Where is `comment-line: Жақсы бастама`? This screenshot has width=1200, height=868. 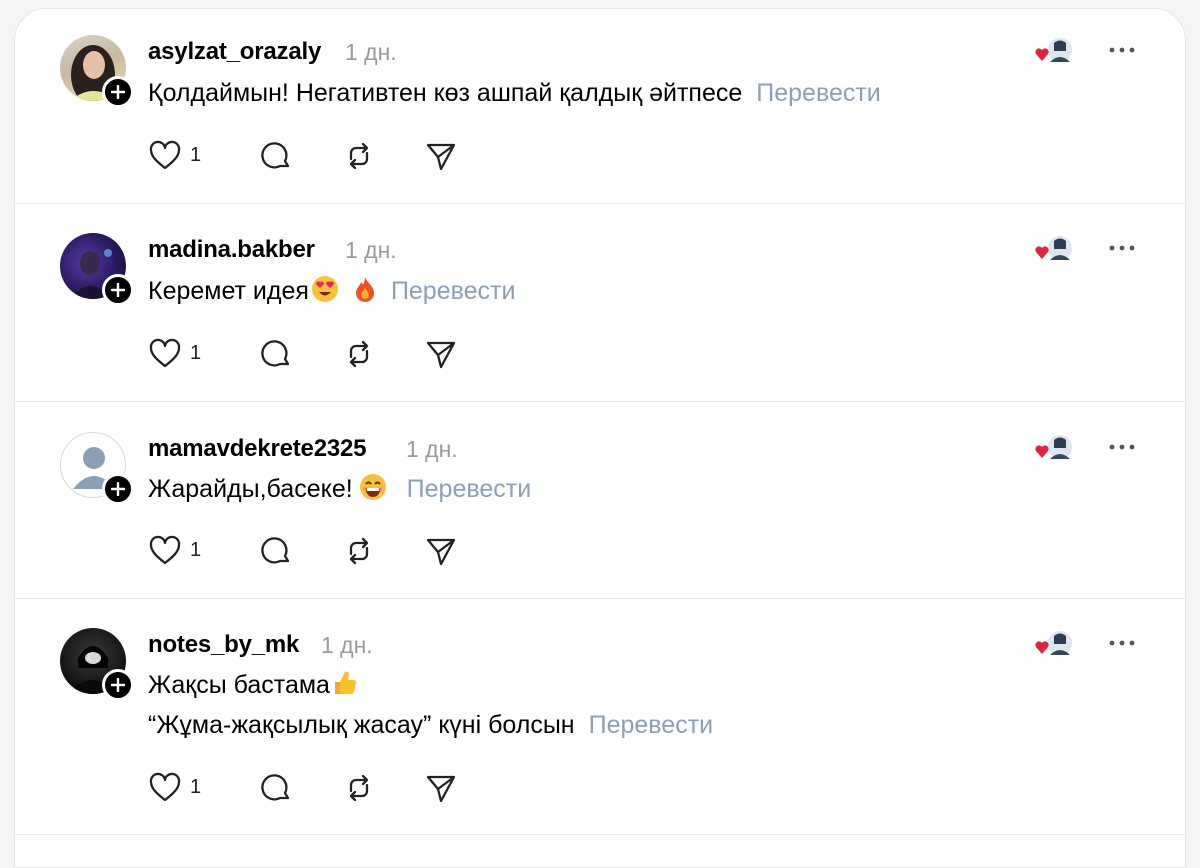 comment-line: Жақсы бастама is located at coordinates (239, 685).